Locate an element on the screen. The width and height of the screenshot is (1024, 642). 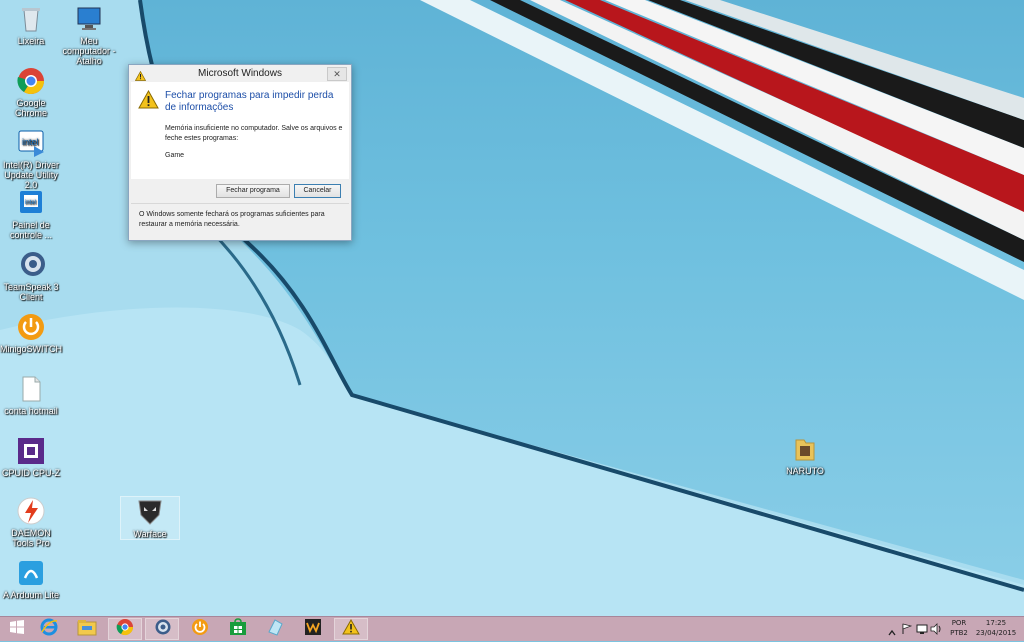
intel-driver-icon: intel is located at coordinates (31, 143).